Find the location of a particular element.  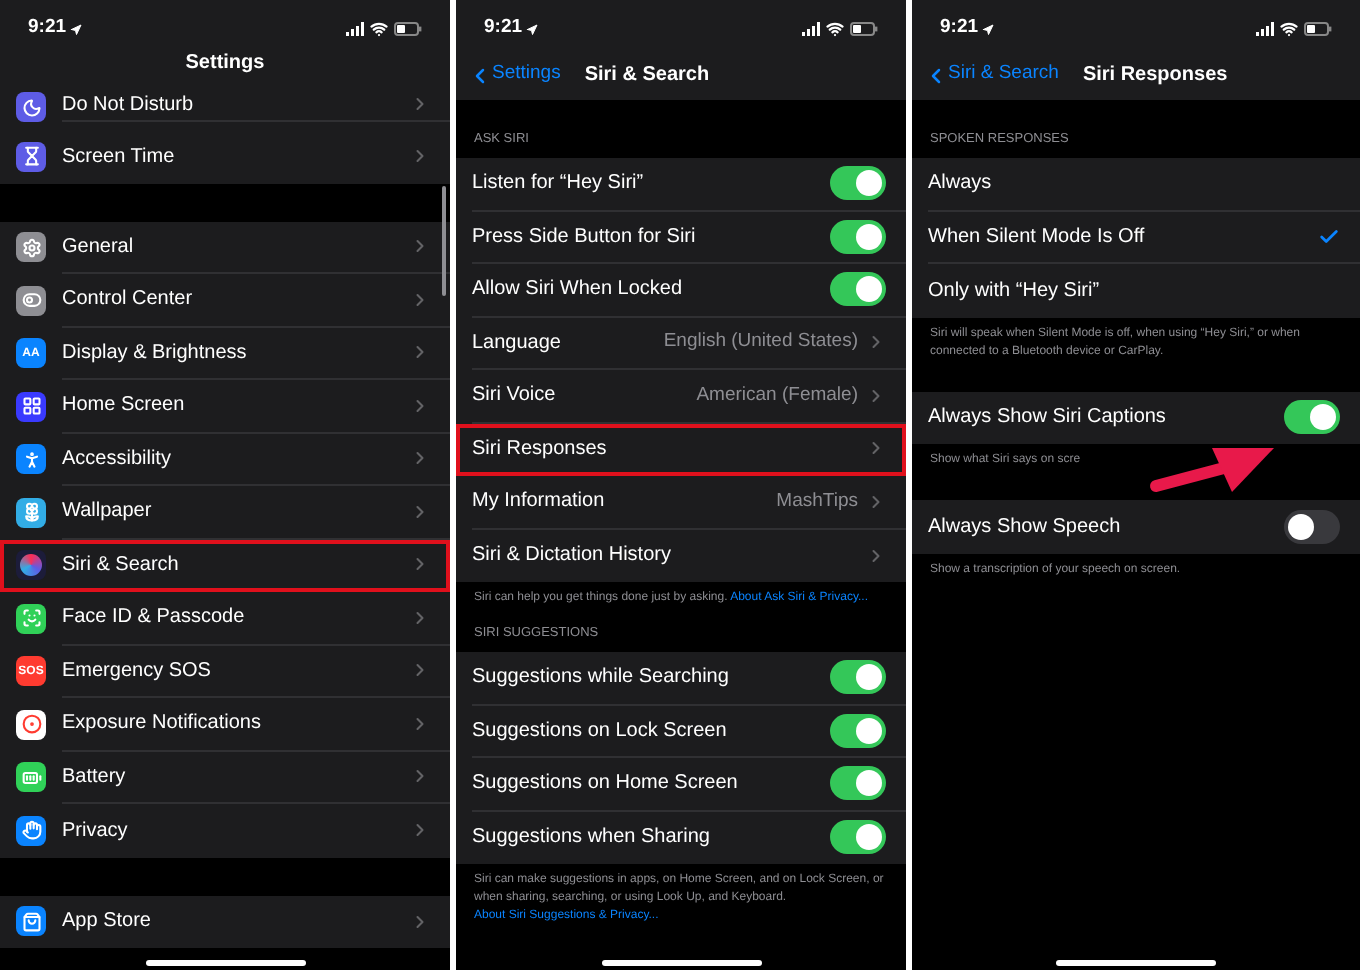

row-label: Always Show Speech is located at coordinates (1025, 527).